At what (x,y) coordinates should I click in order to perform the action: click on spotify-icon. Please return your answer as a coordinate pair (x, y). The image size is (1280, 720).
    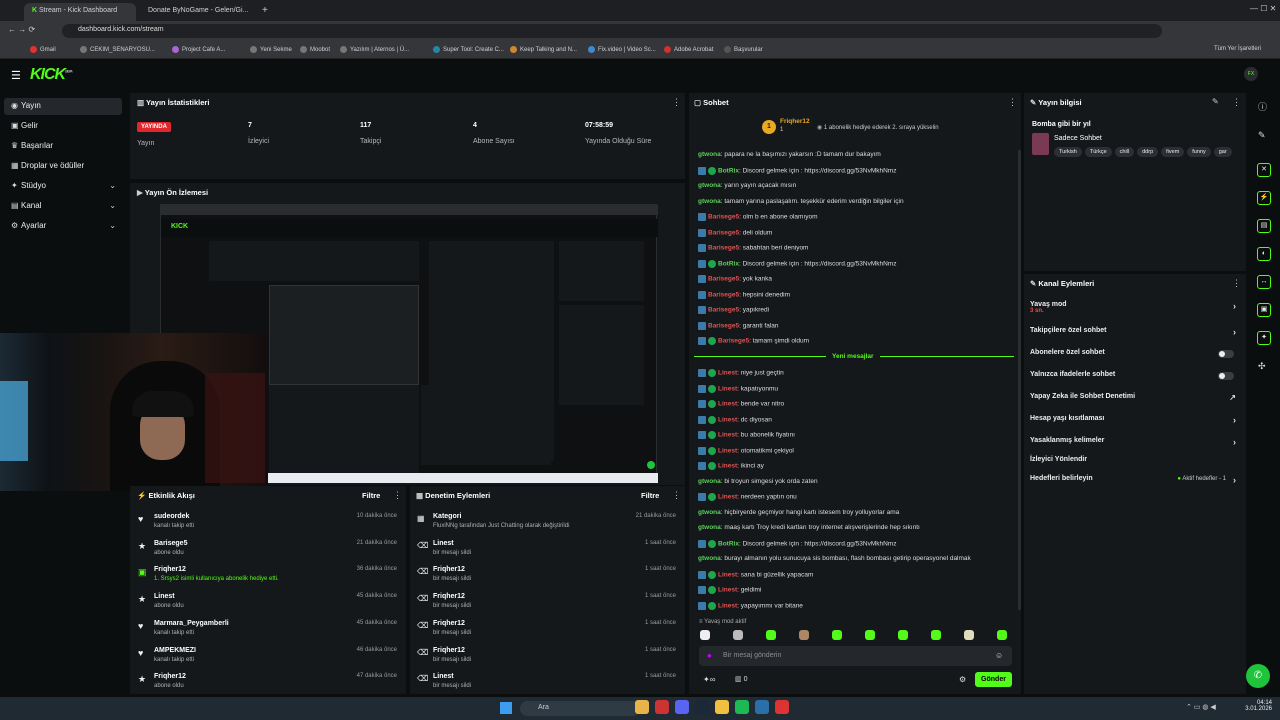
    Looking at the image, I should click on (742, 707).